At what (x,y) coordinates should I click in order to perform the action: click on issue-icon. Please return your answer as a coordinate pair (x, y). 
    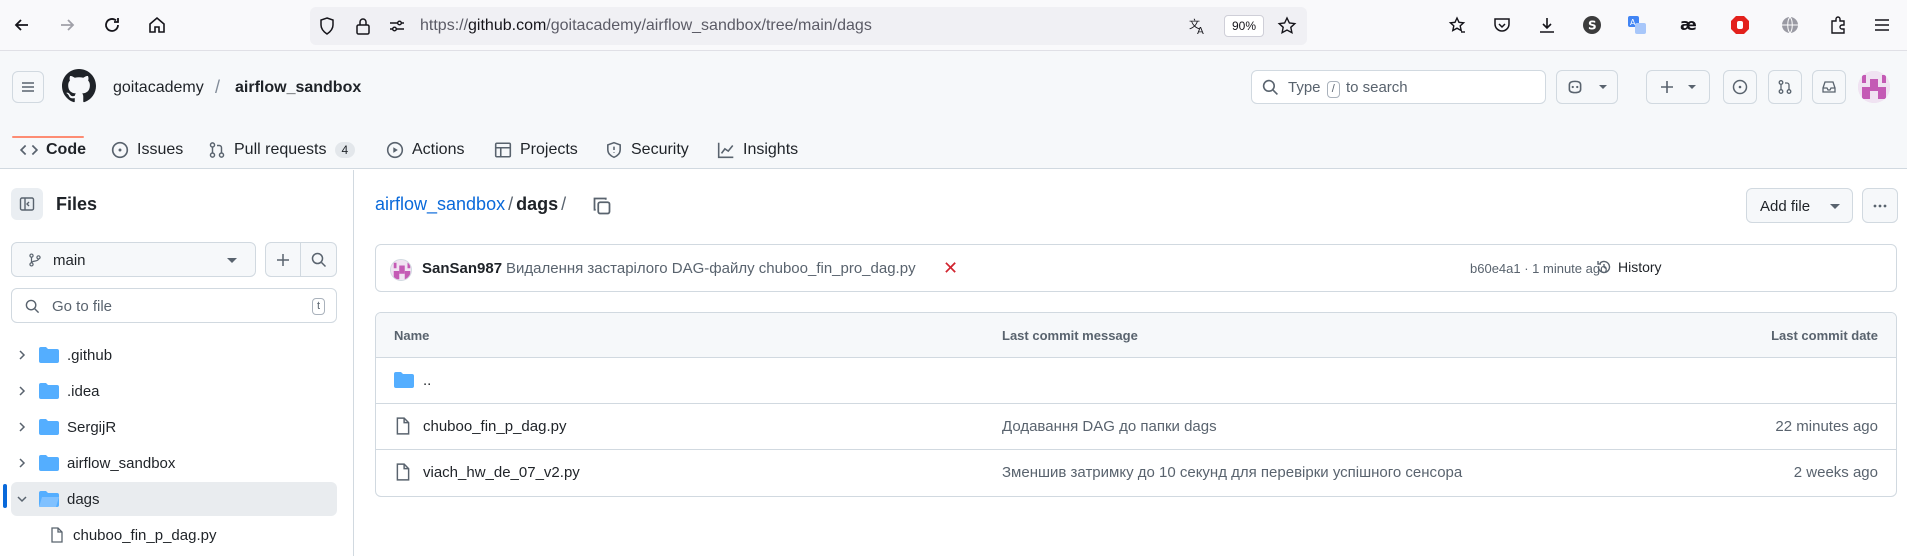
    Looking at the image, I should click on (1740, 87).